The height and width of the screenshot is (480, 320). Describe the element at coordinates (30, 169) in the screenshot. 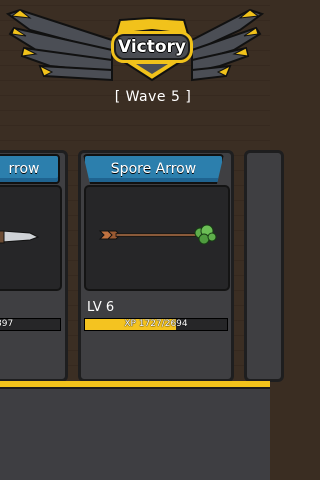

I see `card-title-ribbon-left: rrow` at that location.